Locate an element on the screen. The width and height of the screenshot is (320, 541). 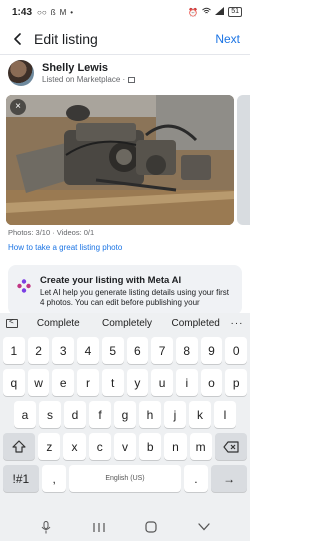
recent-apps-icon is located at coordinates (99, 527).